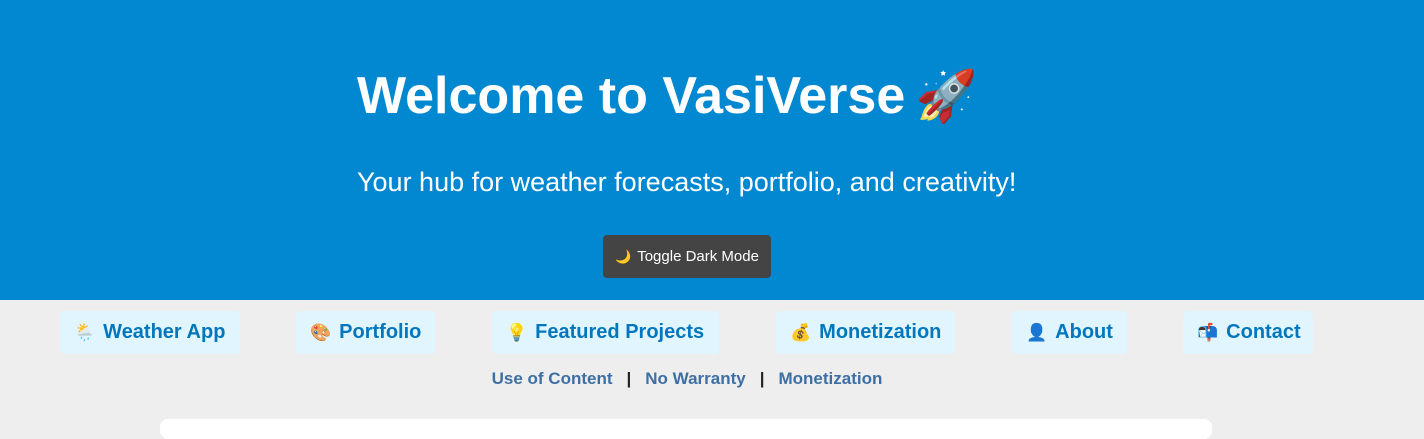 This screenshot has height=439, width=1424. I want to click on nav-item-monetization: 💰 Monetization, so click(865, 332).